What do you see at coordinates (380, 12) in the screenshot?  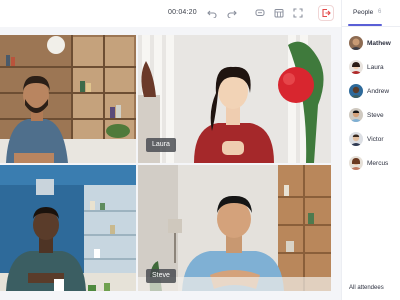 I see `people-count-badge: 6` at bounding box center [380, 12].